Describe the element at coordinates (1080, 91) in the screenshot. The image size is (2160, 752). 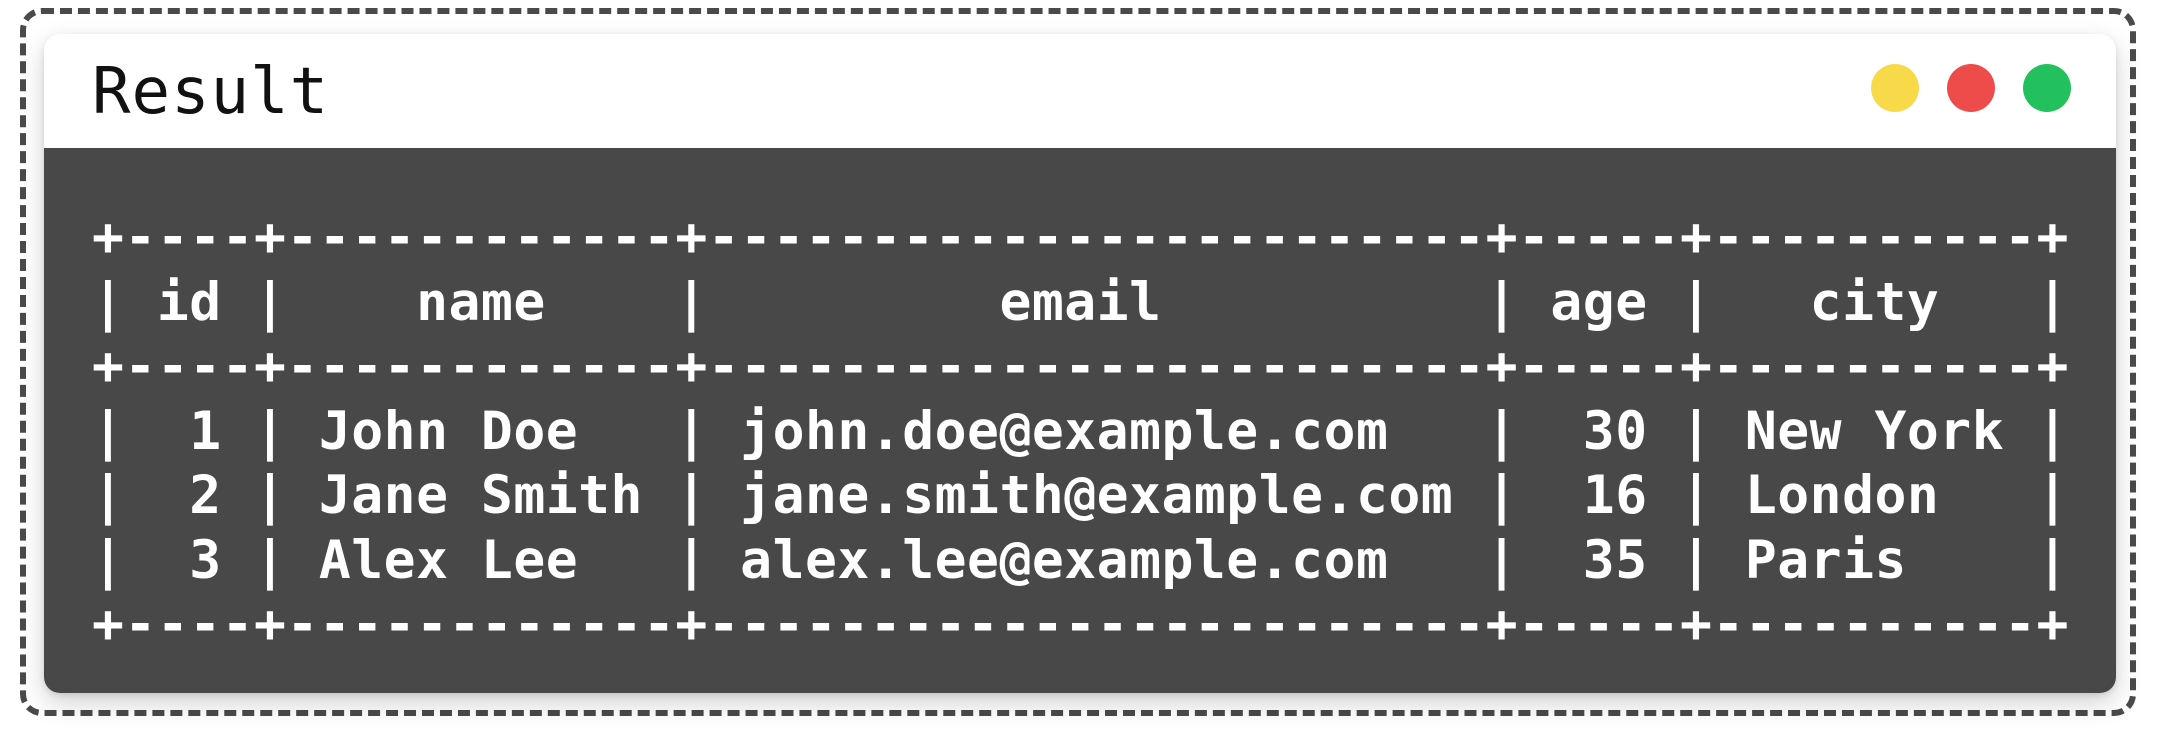
I see `window-titlebar: Result` at that location.